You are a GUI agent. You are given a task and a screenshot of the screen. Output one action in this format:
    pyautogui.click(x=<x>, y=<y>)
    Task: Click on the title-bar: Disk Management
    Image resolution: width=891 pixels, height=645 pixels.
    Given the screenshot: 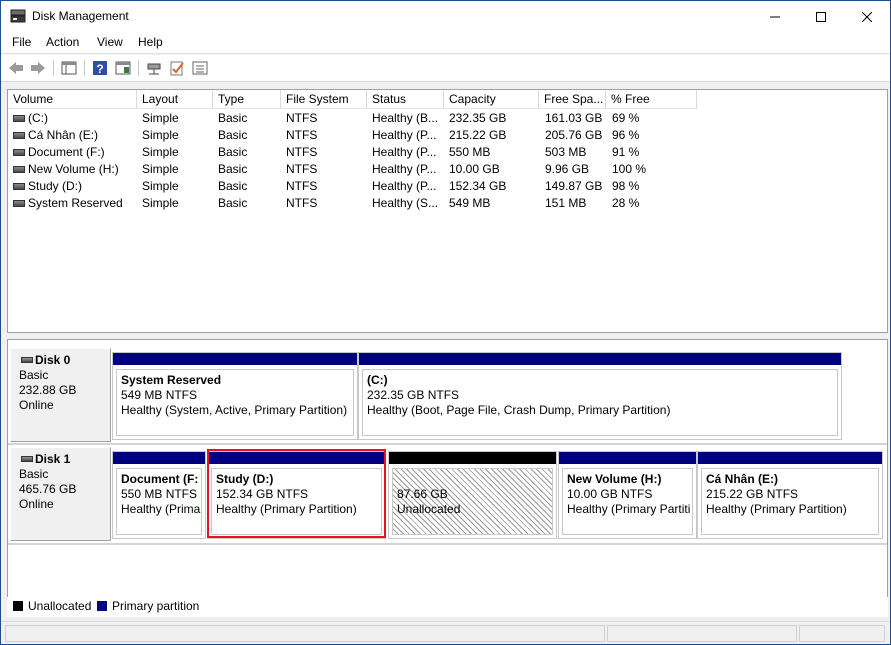 What is the action you would take?
    pyautogui.click(x=445, y=16)
    